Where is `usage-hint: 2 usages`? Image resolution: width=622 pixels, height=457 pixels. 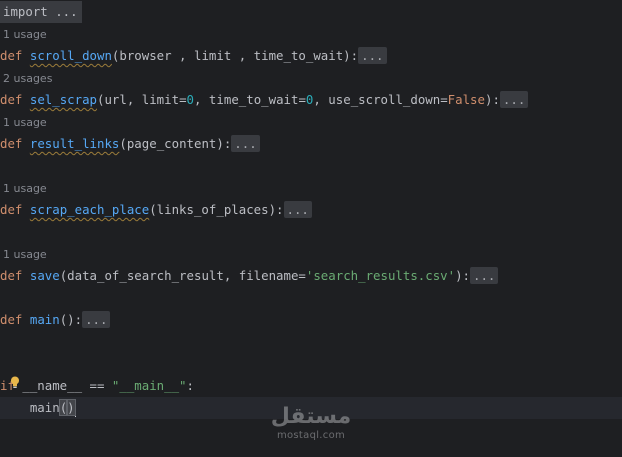
usage-hint: 2 usages is located at coordinates (27, 79).